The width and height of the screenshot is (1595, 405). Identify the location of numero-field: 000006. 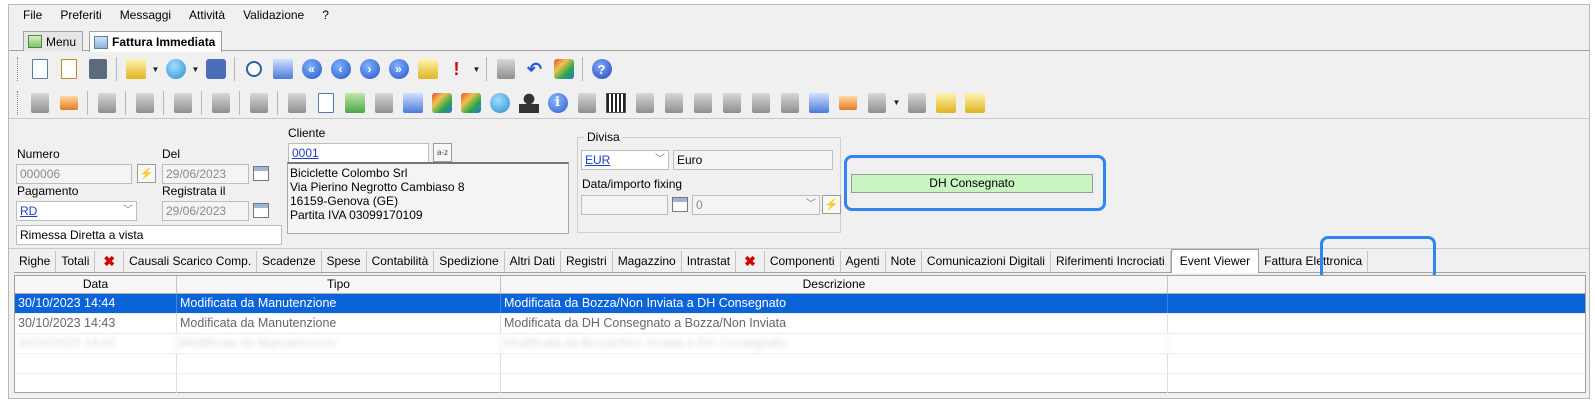
(74, 174).